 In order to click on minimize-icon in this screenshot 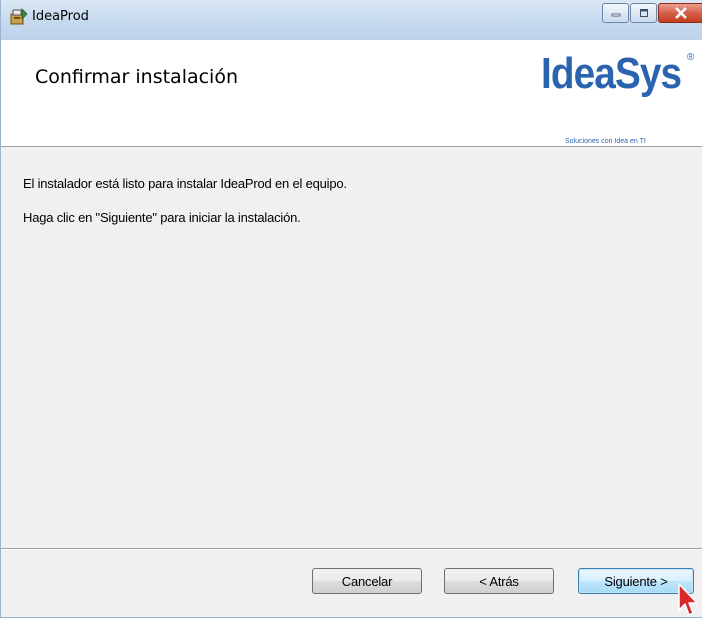, I will do `click(615, 15)`.